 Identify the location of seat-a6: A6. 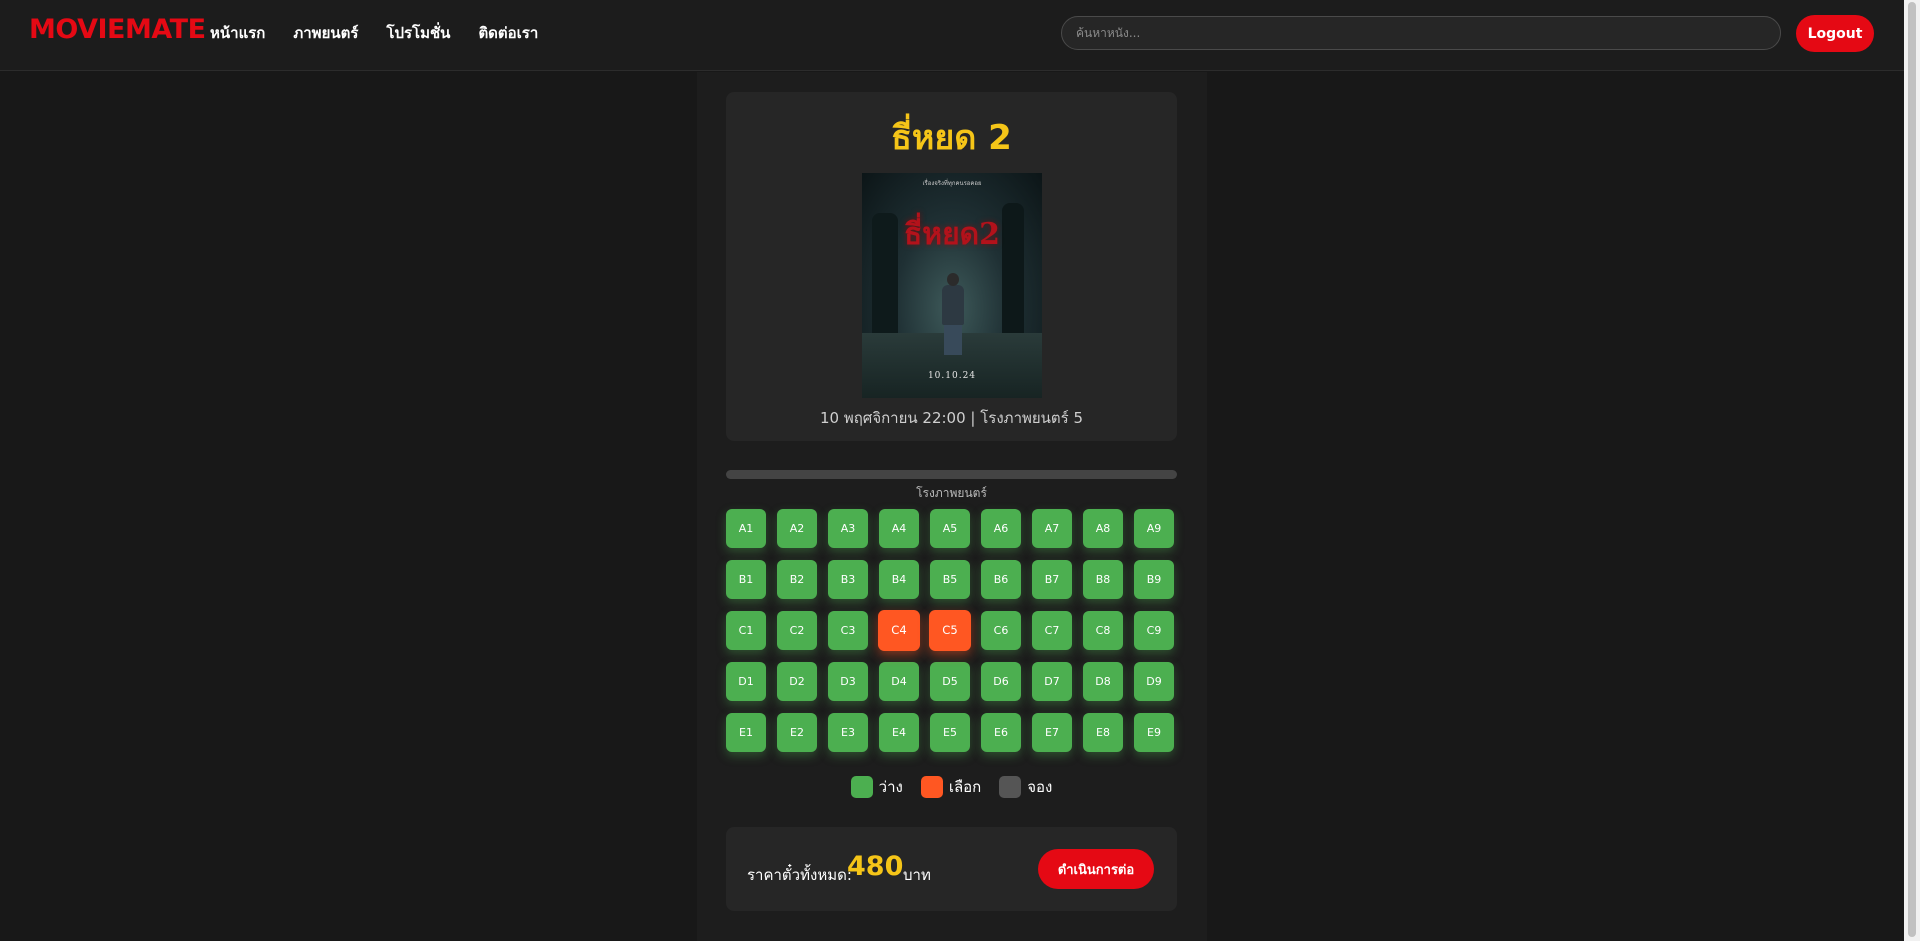
(1001, 528).